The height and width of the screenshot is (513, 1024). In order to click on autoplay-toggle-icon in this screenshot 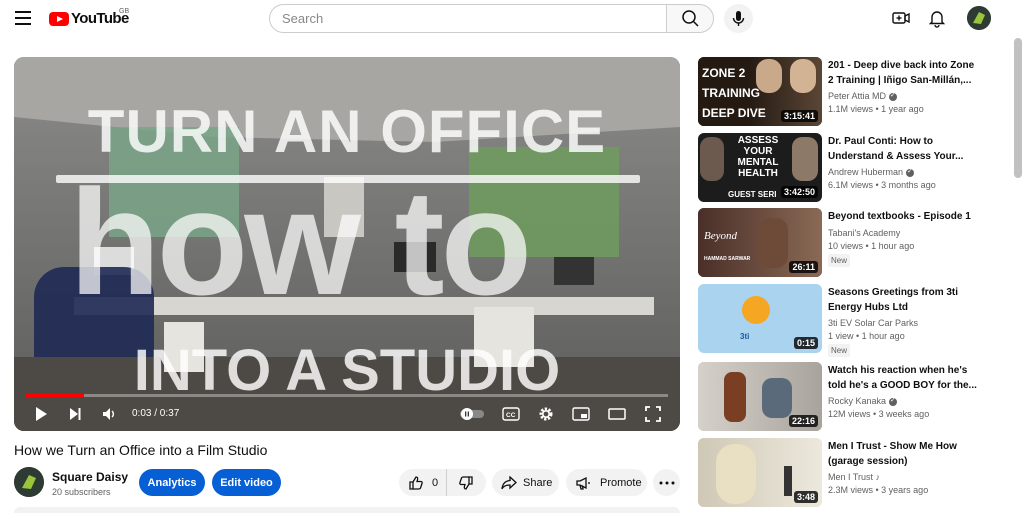, I will do `click(472, 414)`.